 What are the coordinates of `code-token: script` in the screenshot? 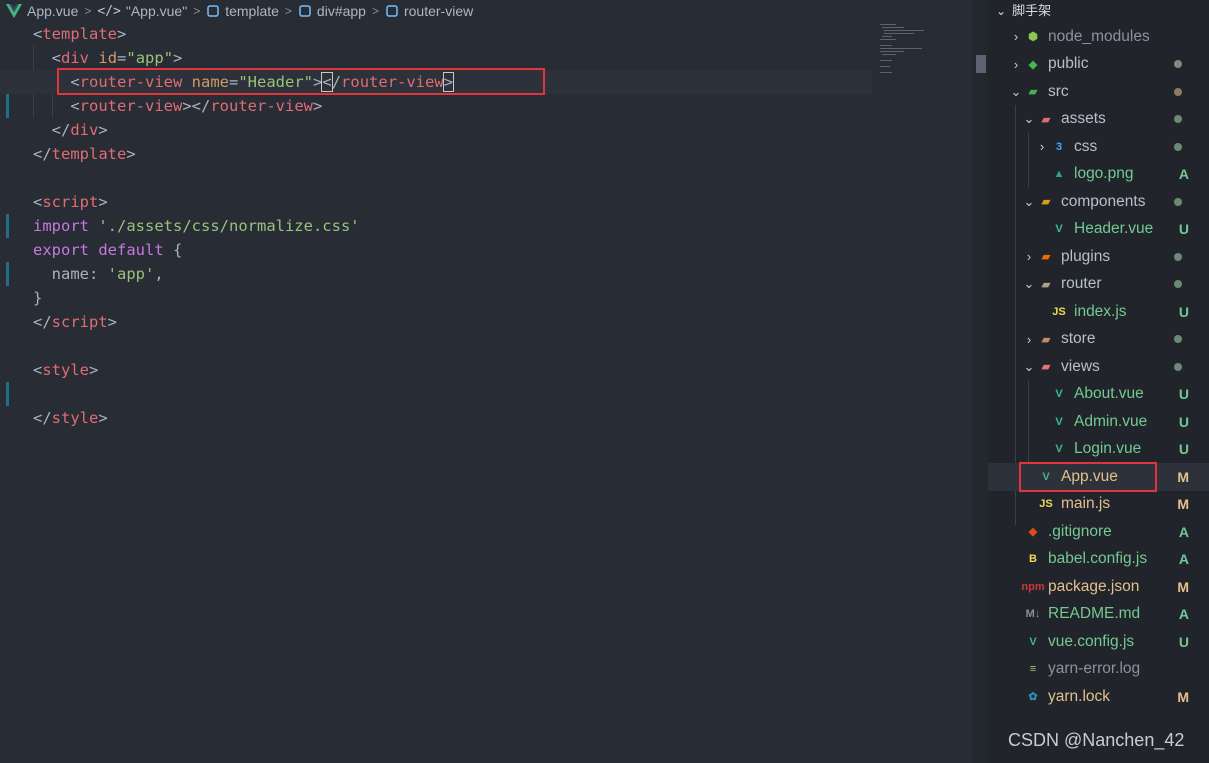 It's located at (79, 322).